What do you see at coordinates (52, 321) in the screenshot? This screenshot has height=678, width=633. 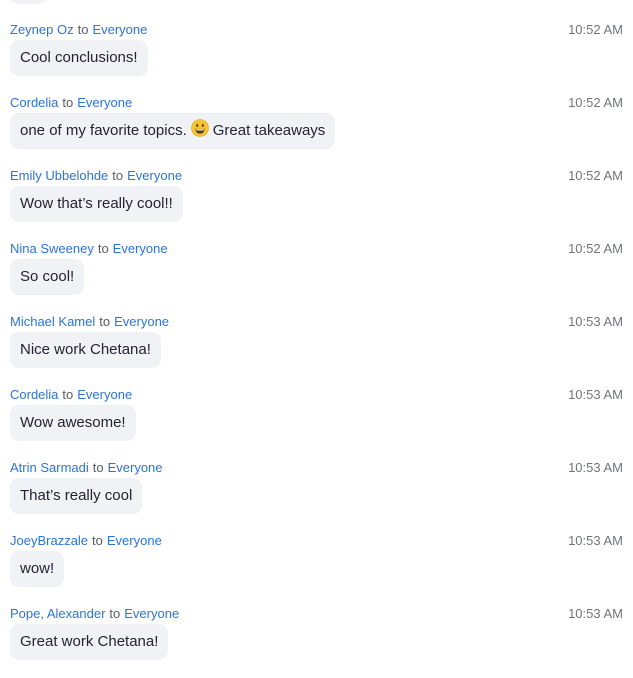 I see `sender-name: Michael Kamel` at bounding box center [52, 321].